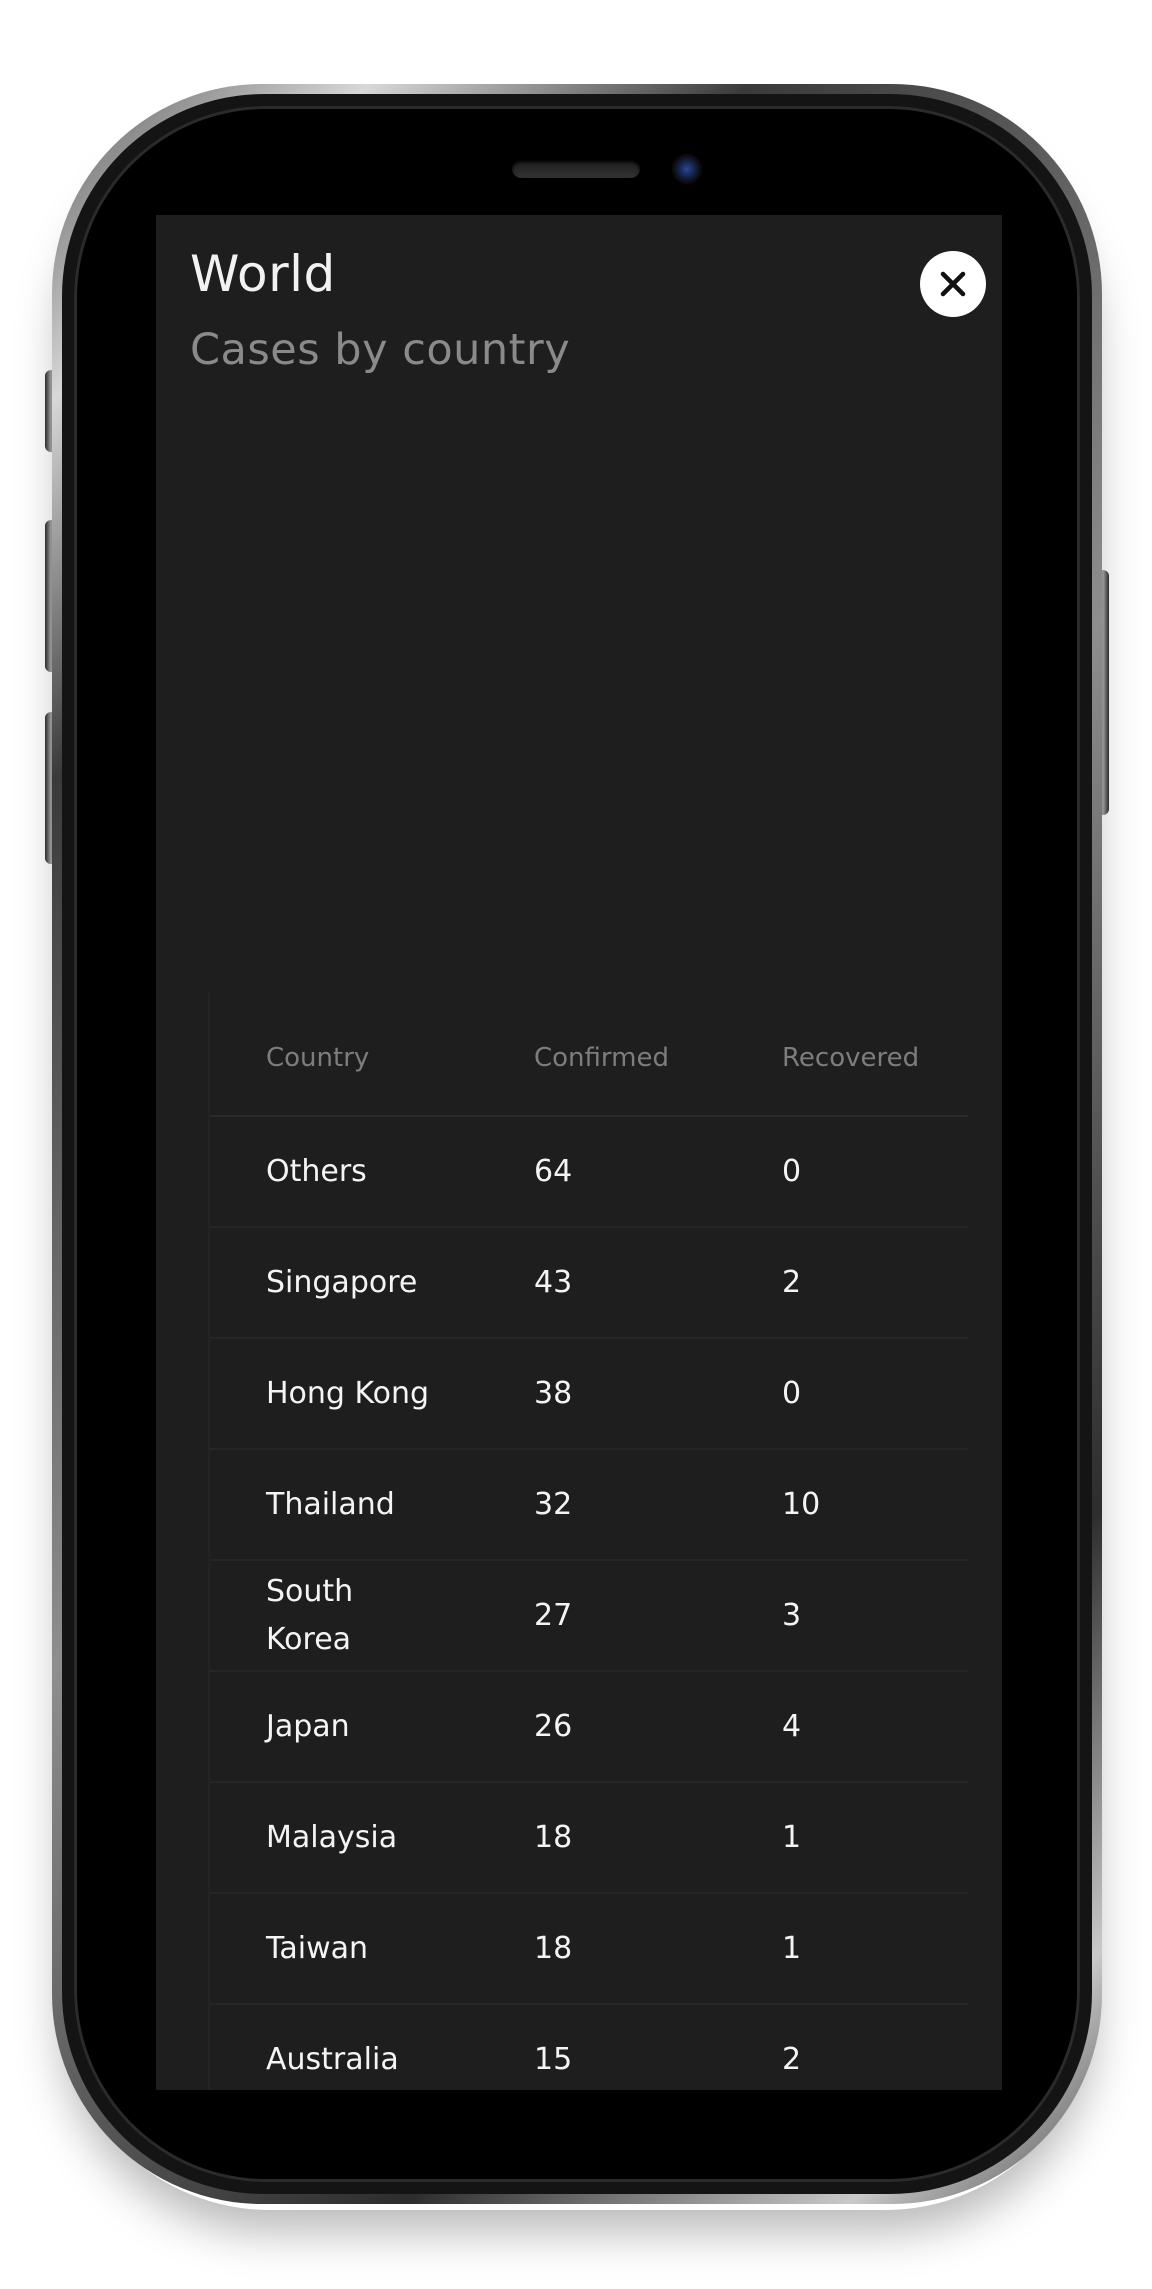 The width and height of the screenshot is (1152, 2289). What do you see at coordinates (589, 2047) in the screenshot?
I see `table-row: Australia 15 2` at bounding box center [589, 2047].